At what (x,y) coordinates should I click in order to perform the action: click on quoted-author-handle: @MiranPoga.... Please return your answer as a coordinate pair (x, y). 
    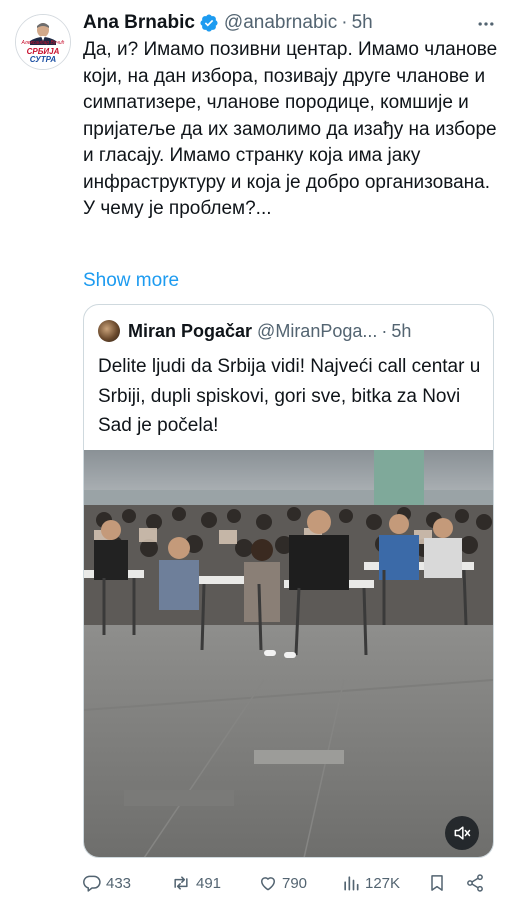
    Looking at the image, I should click on (317, 331).